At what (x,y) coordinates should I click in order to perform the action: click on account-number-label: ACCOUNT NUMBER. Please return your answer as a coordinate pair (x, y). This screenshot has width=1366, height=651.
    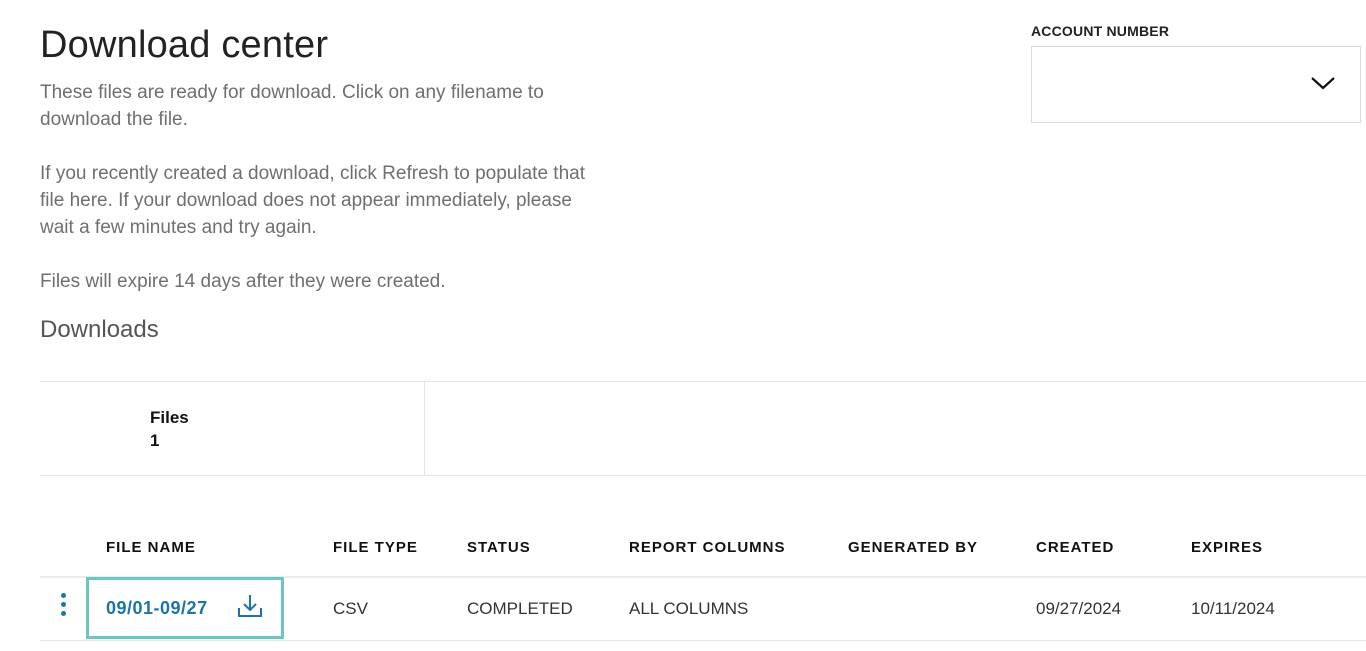
    Looking at the image, I should click on (1100, 31).